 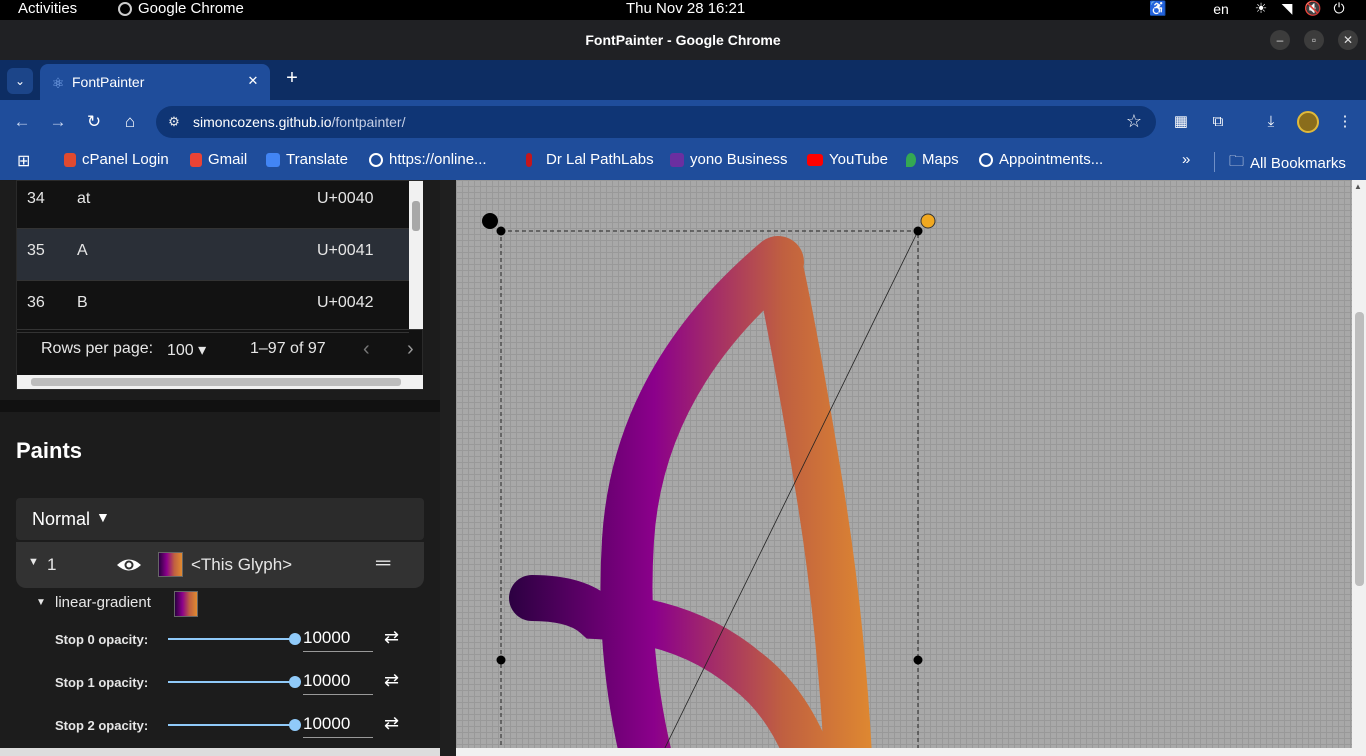 What do you see at coordinates (1134, 121) in the screenshot?
I see `bookmark-star-icon: ☆` at bounding box center [1134, 121].